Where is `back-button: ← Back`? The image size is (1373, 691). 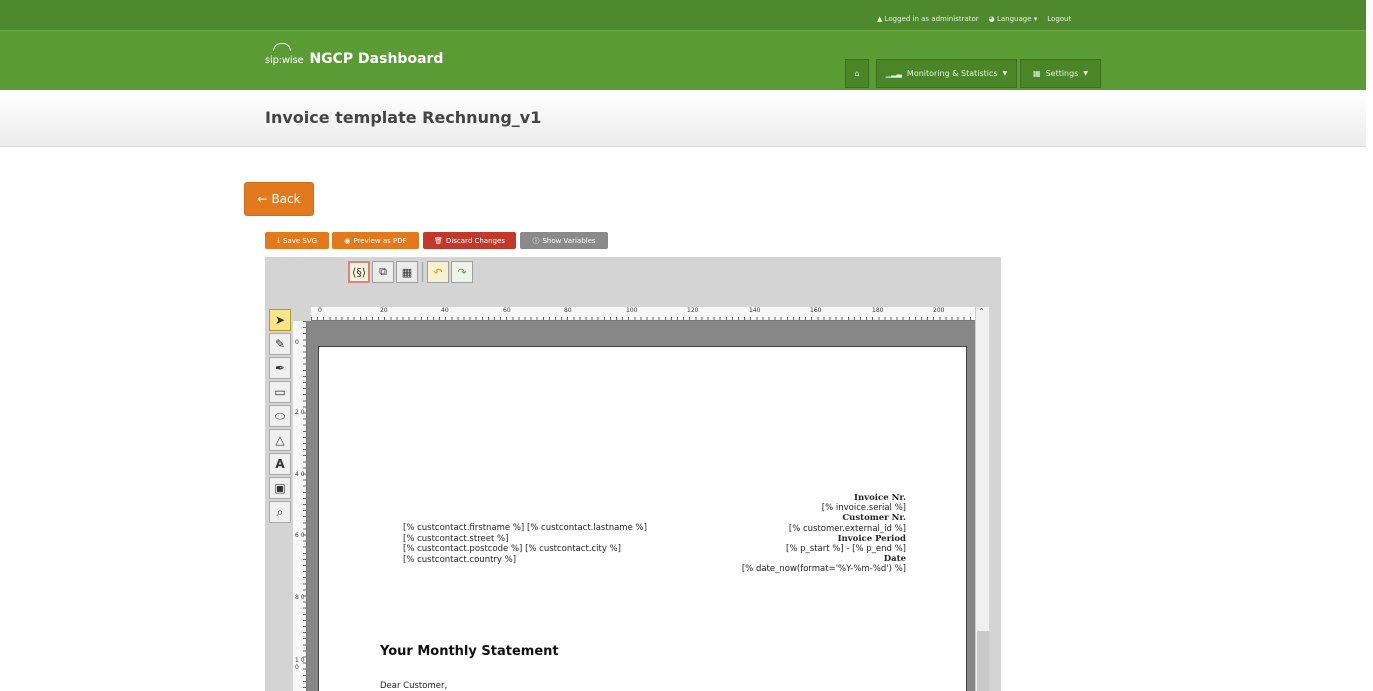 back-button: ← Back is located at coordinates (279, 199).